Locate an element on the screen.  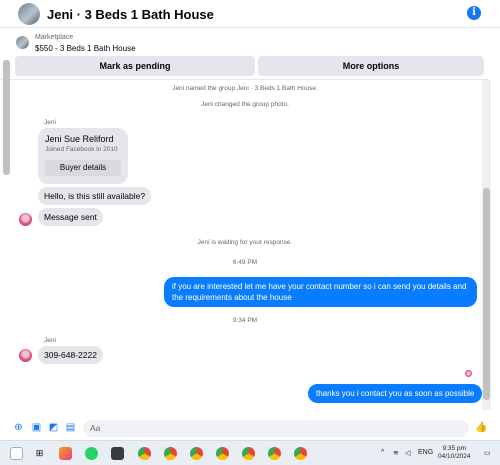
info-icon: i is located at coordinates (474, 13).